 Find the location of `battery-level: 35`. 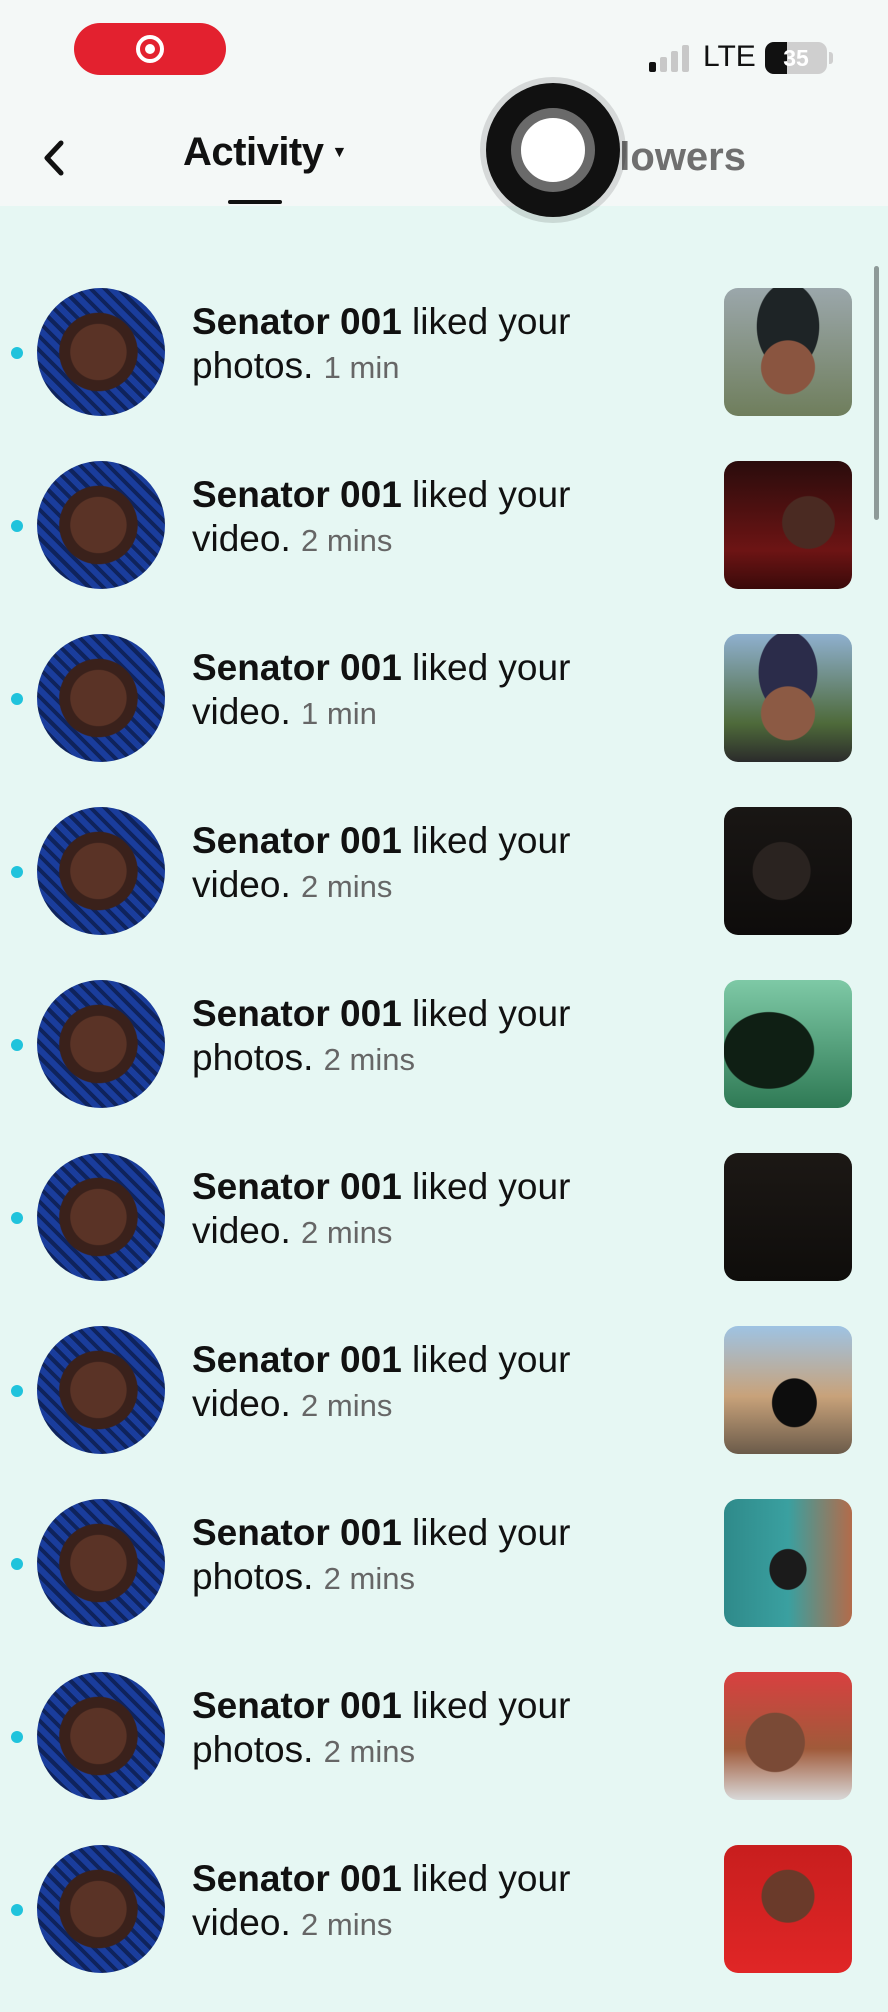

battery-level: 35 is located at coordinates (796, 57).